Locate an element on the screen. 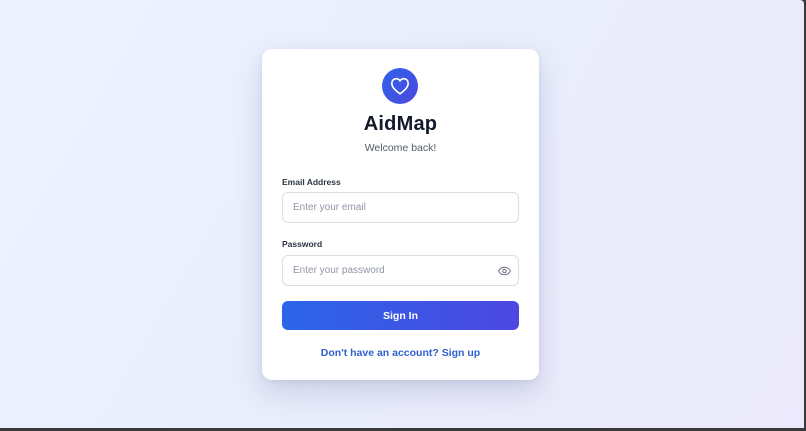  logo-badge is located at coordinates (400, 86).